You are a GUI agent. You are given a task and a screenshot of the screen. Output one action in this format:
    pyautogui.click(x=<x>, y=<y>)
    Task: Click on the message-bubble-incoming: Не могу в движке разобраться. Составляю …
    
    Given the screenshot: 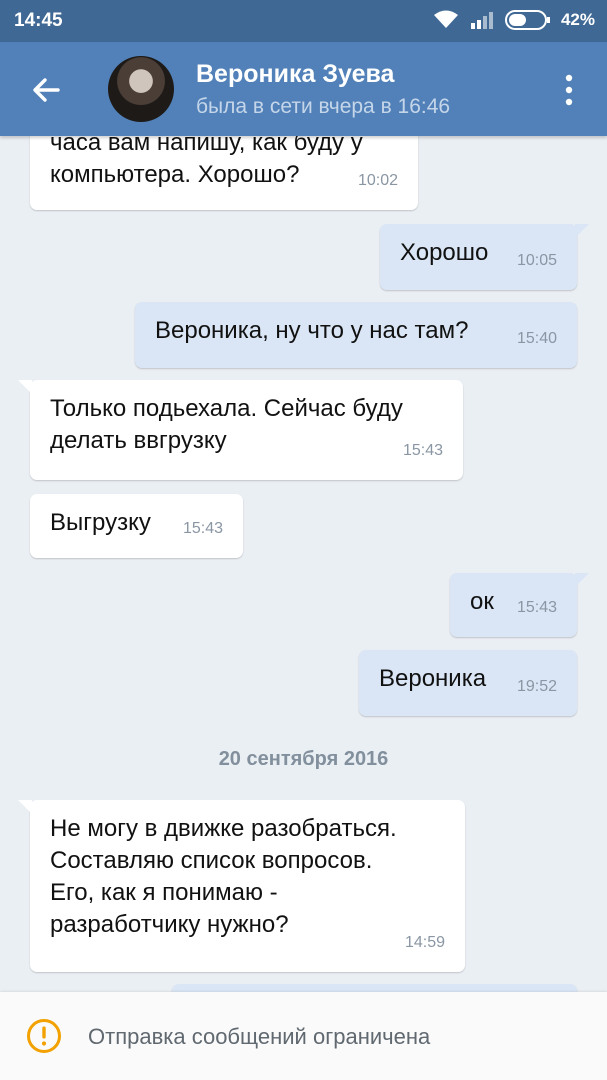 What is the action you would take?
    pyautogui.click(x=241, y=886)
    